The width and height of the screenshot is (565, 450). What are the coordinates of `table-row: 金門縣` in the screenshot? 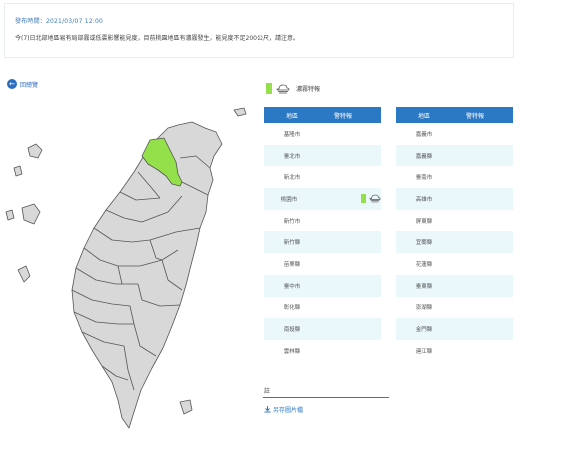 It's located at (454, 329).